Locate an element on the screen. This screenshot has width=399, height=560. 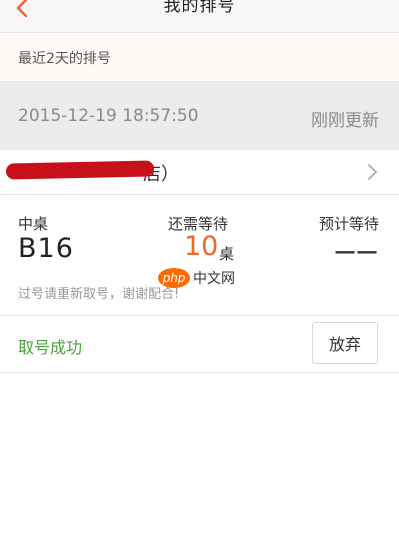
queue-number: B16 is located at coordinates (46, 248).